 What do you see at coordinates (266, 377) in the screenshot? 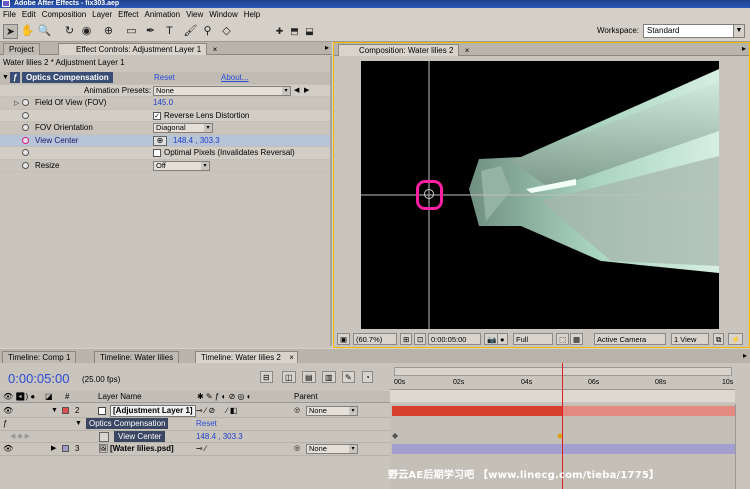
I see `comp-mini-flowchart-icon: ⊟` at bounding box center [266, 377].